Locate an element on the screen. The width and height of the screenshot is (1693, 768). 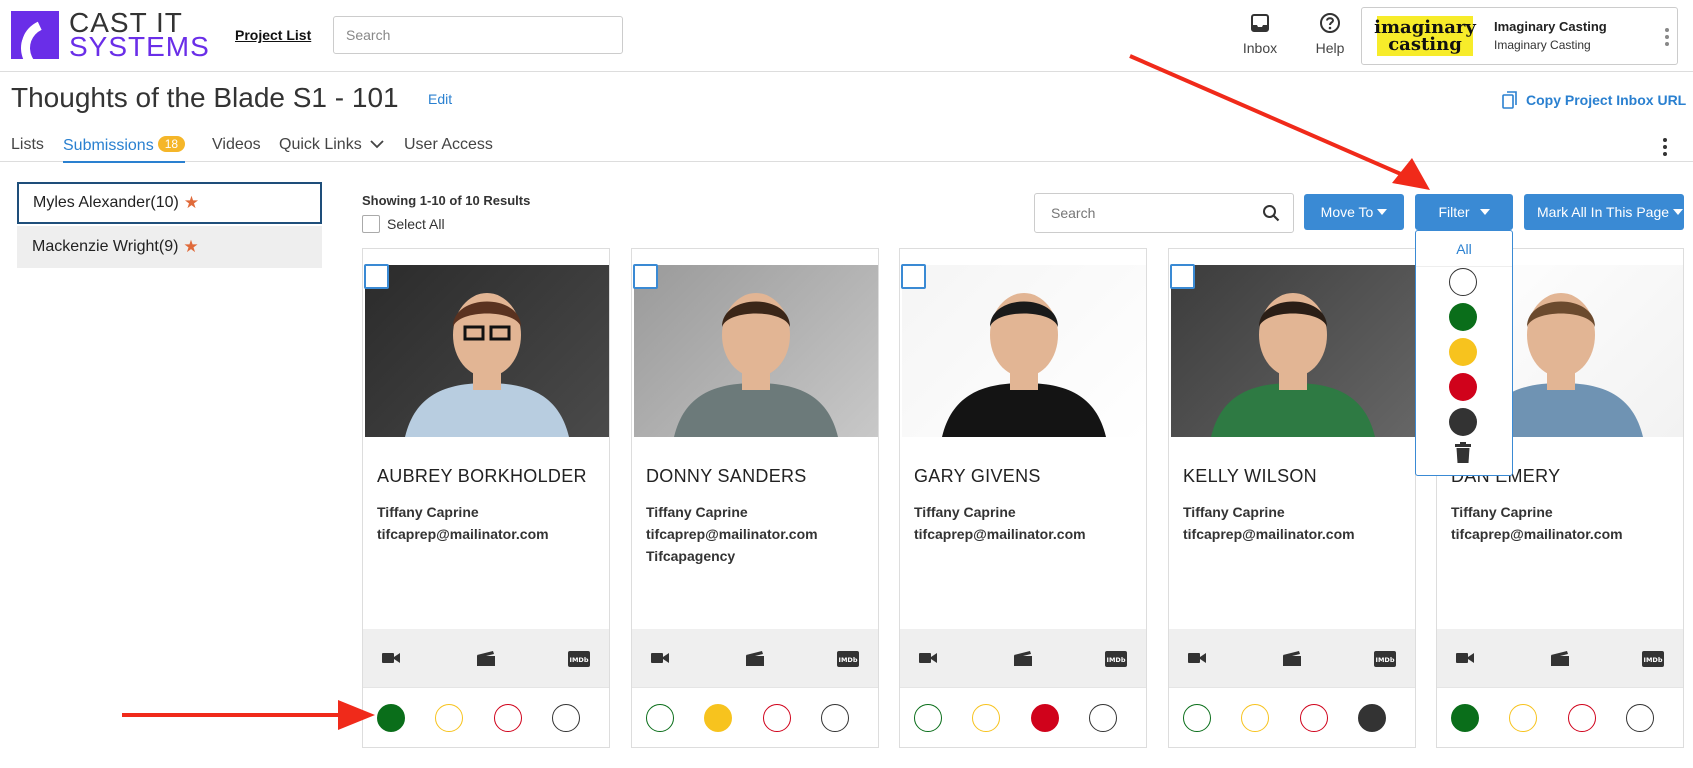
filter-option-green is located at coordinates (1463, 317).